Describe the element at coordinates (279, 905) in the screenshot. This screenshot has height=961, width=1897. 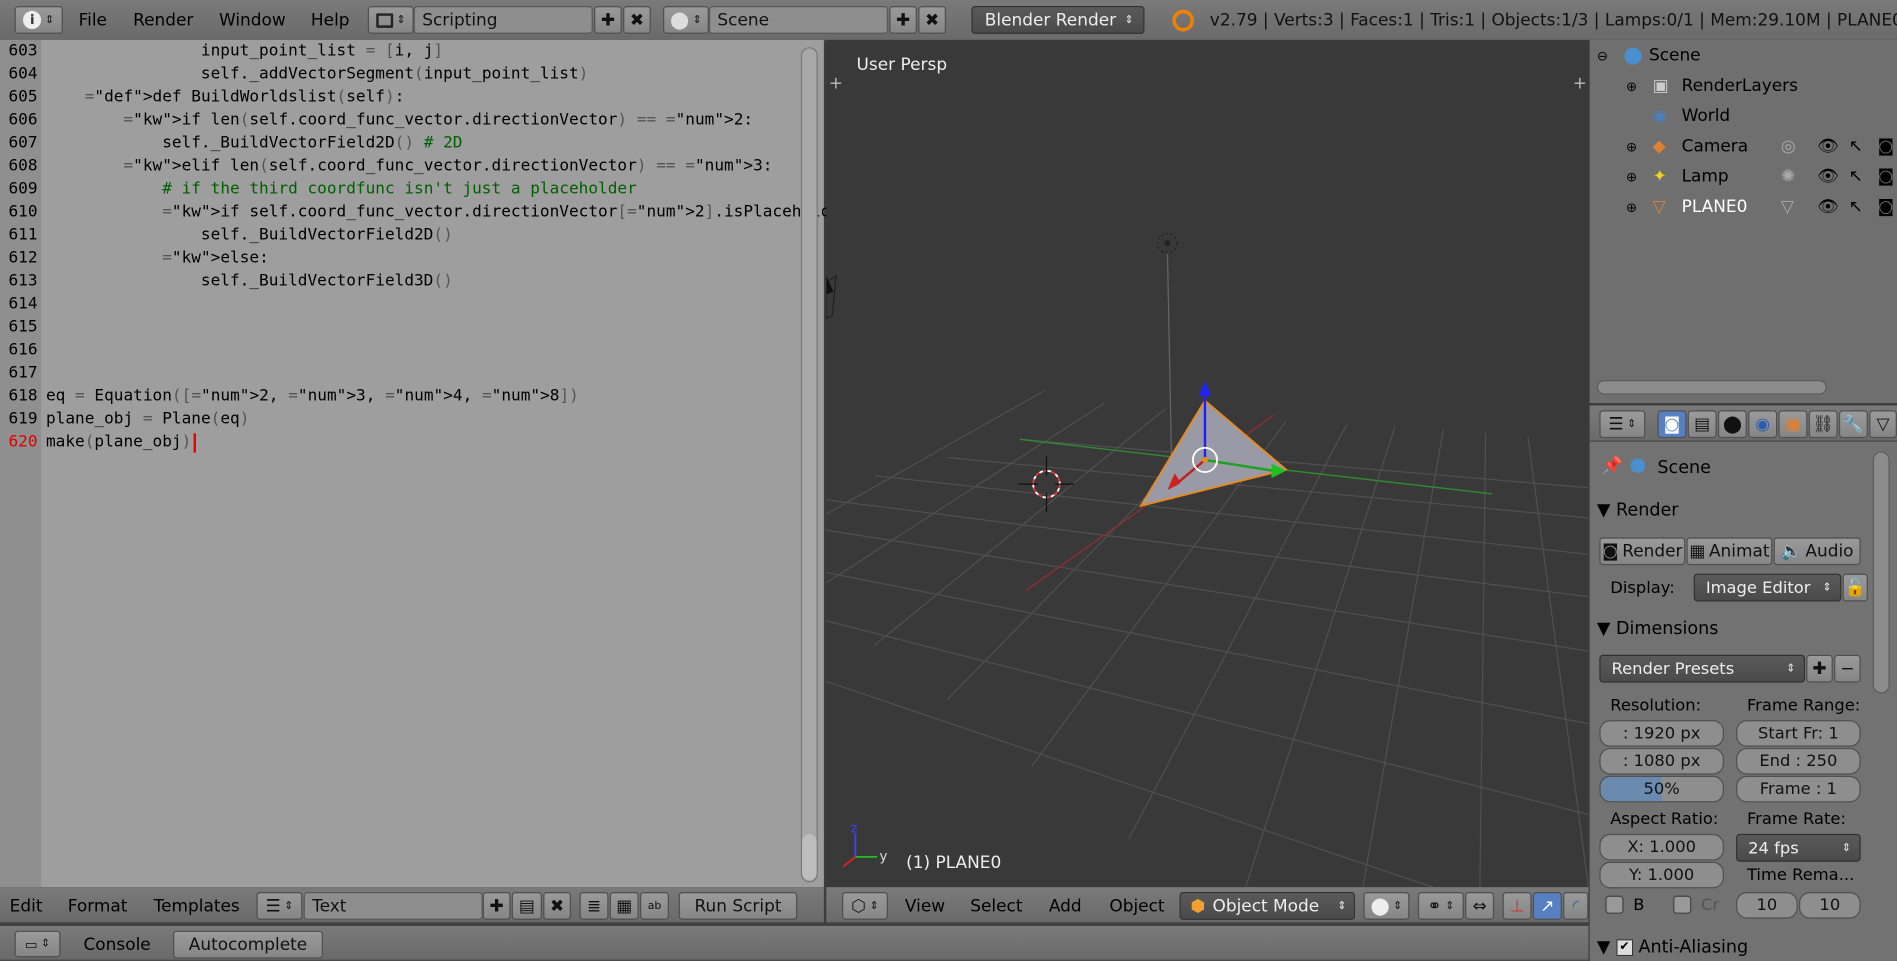
I see `text-datablock-button: ☰ ⇕` at that location.